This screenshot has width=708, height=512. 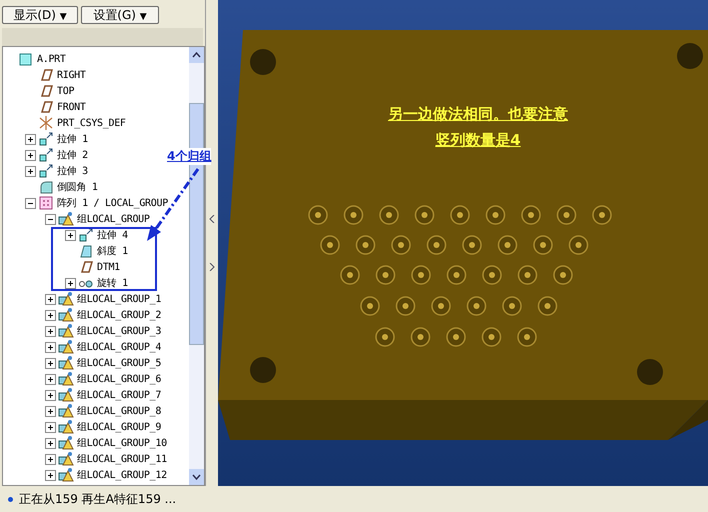 What do you see at coordinates (119, 427) in the screenshot?
I see `tree-item: 组LOCAL_GROUP_9` at bounding box center [119, 427].